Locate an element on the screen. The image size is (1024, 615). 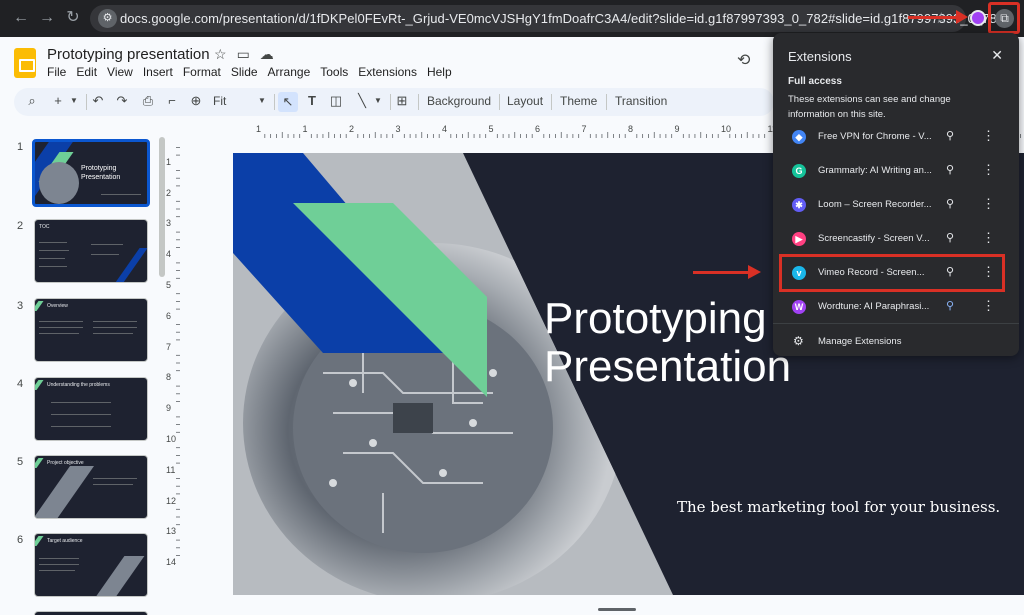
manage-extensions-link: Manage Extensions is located at coordinates (859, 341).